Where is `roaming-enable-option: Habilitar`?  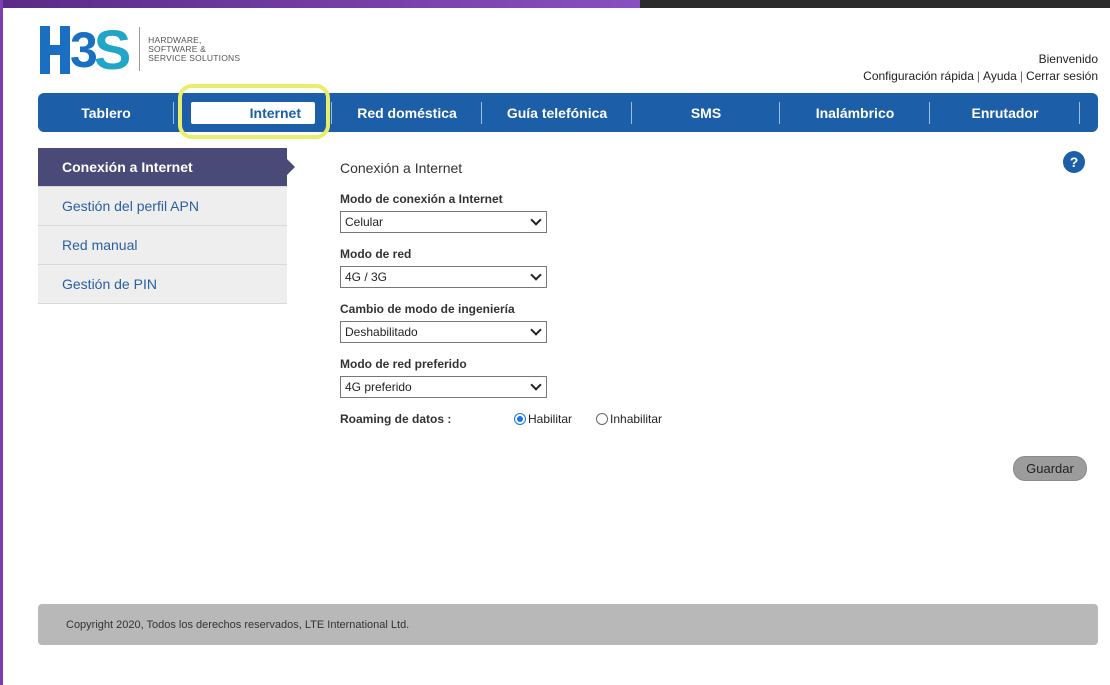 roaming-enable-option: Habilitar is located at coordinates (543, 419).